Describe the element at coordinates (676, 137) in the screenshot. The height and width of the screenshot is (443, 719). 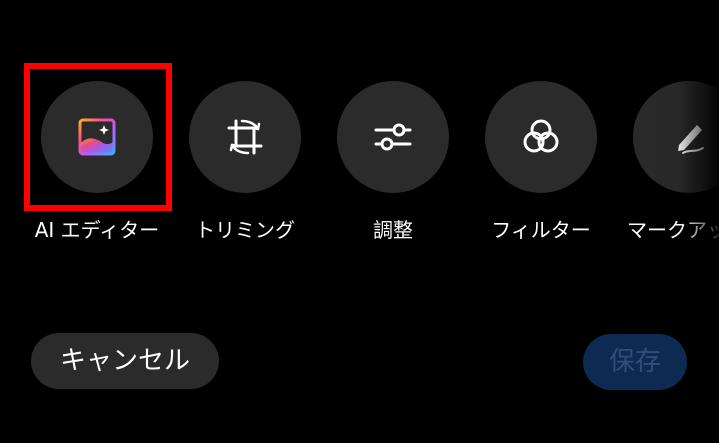
I see `markup-button` at that location.